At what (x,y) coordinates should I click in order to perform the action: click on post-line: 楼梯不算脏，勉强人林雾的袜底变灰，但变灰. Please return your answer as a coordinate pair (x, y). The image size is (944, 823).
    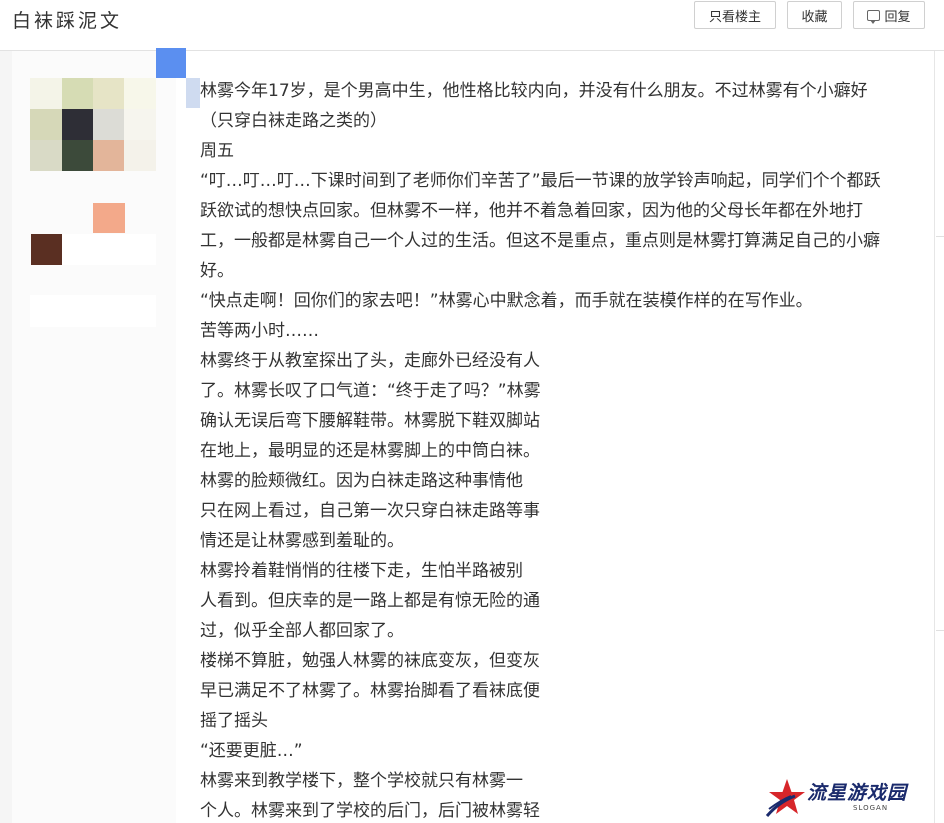
    Looking at the image, I should click on (370, 661).